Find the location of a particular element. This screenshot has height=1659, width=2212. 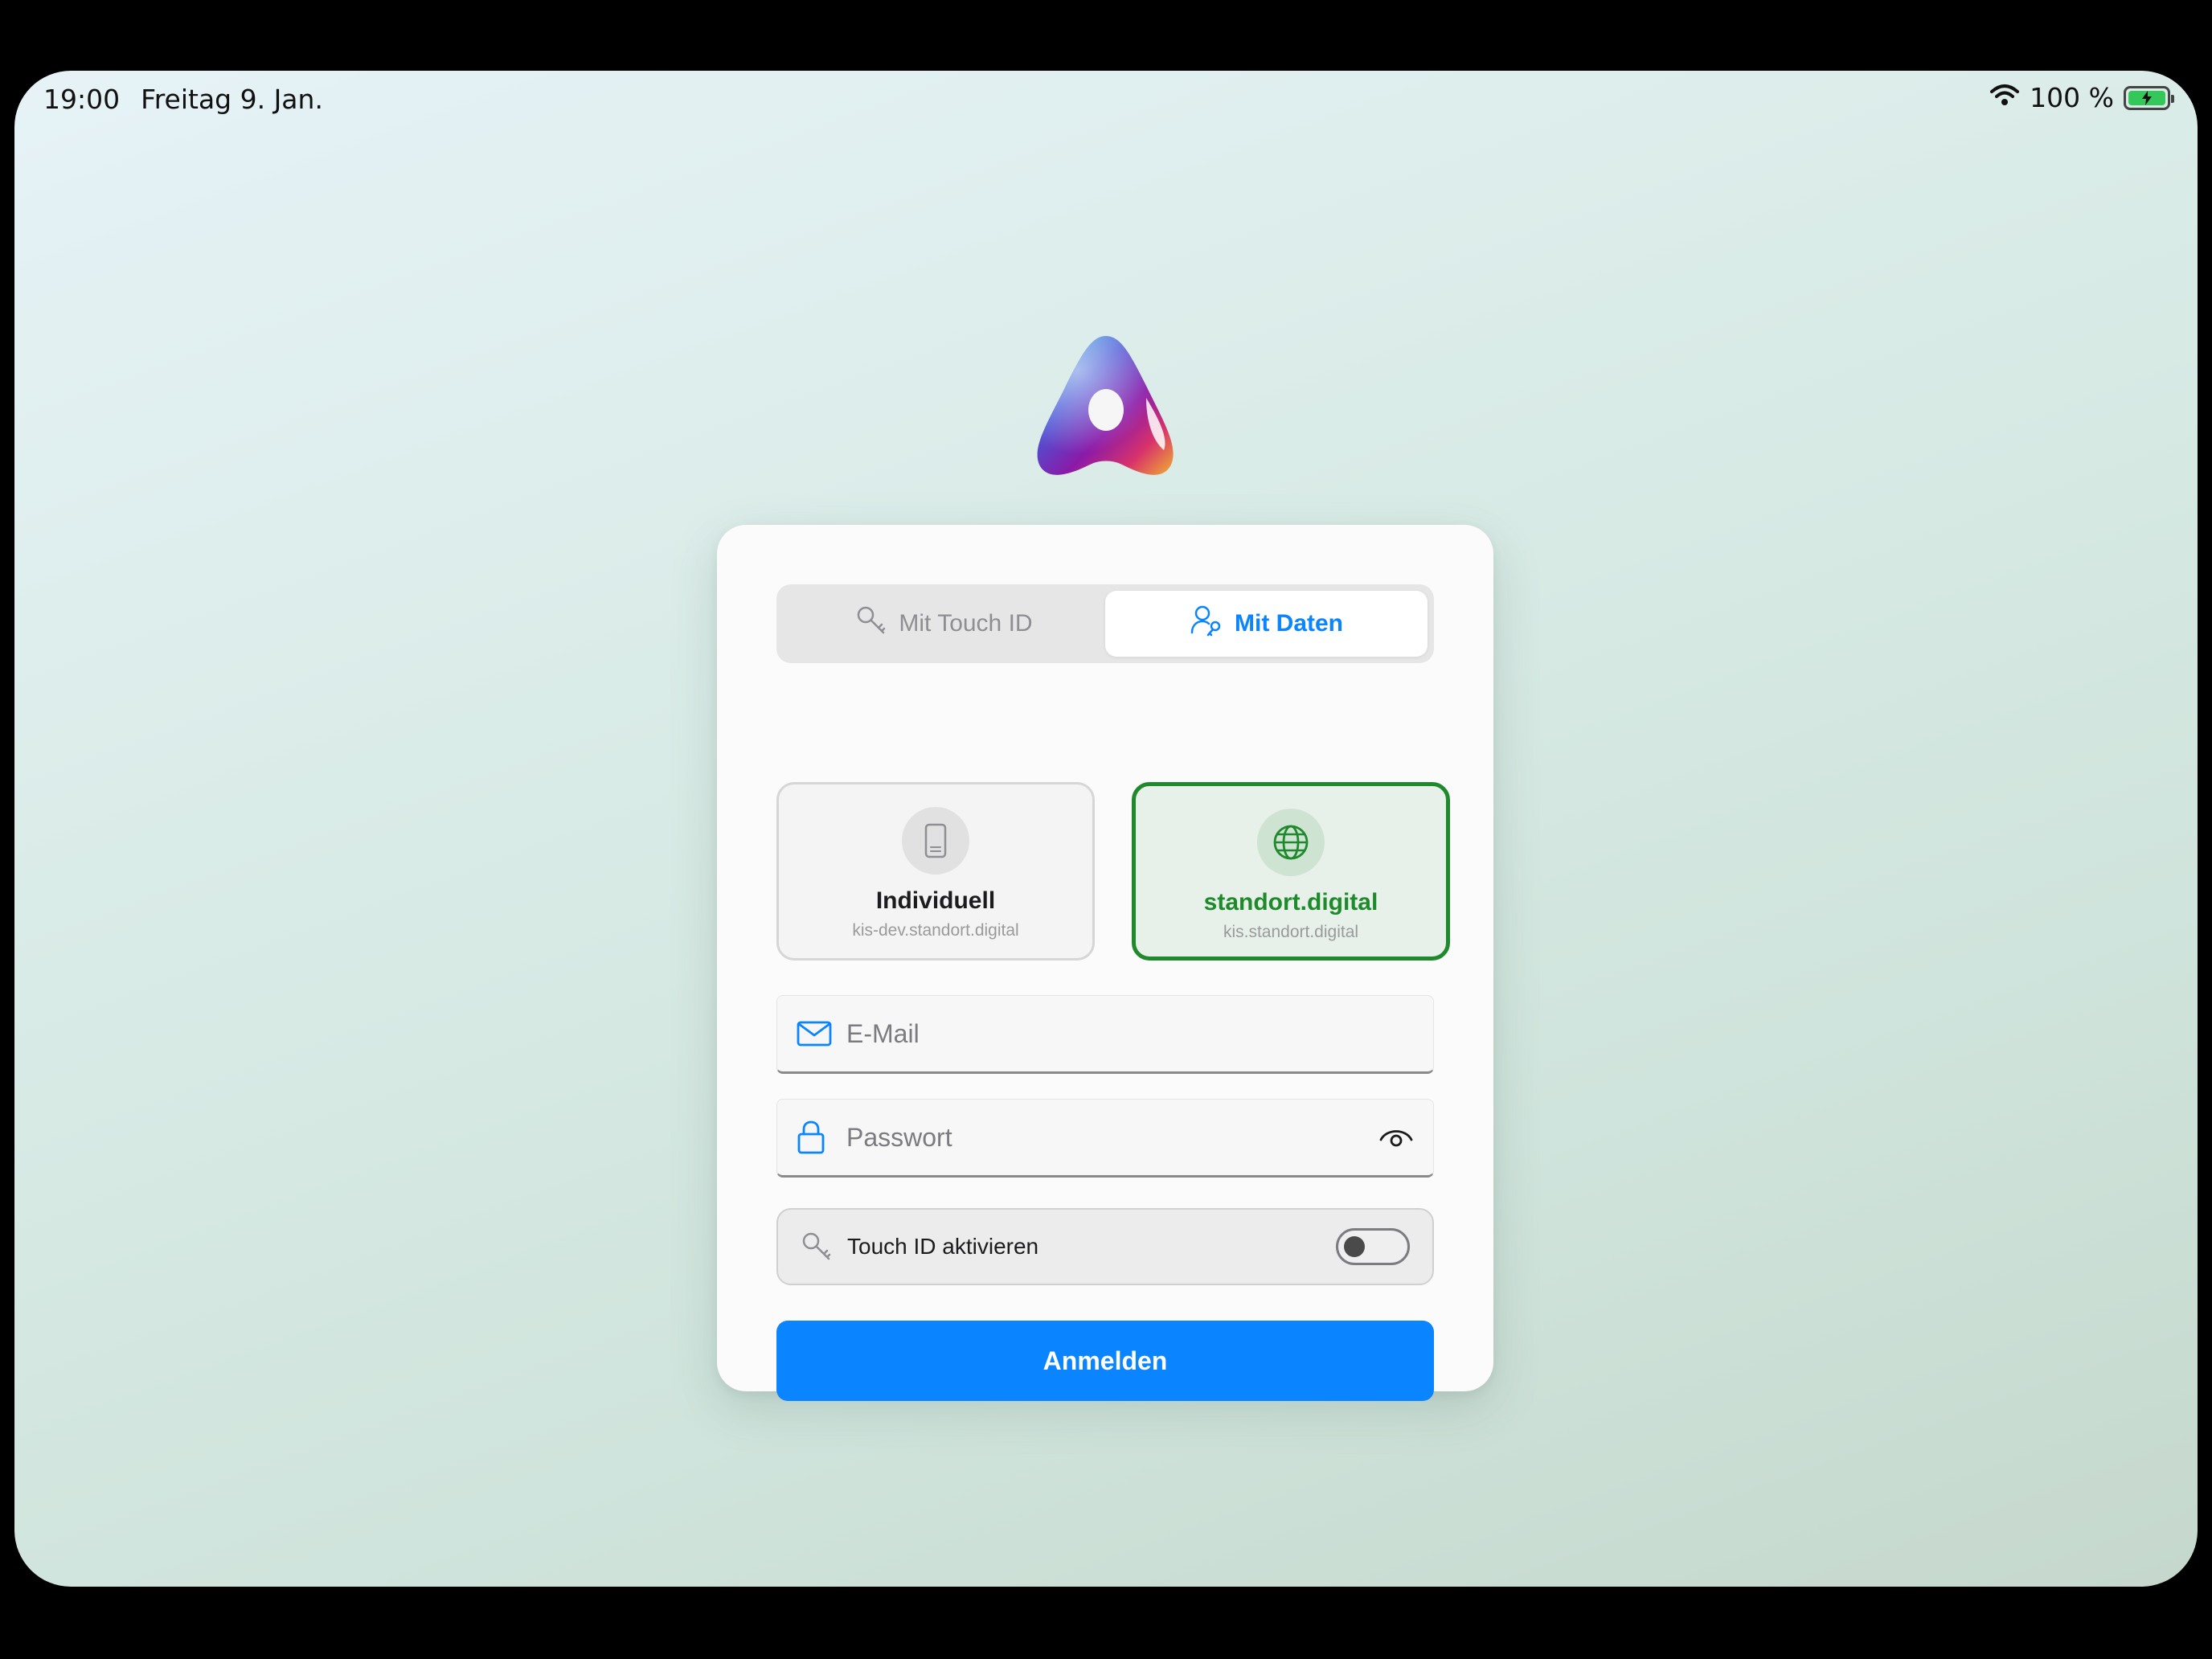

tab-touch-id: Mit Touch ID is located at coordinates (944, 624).